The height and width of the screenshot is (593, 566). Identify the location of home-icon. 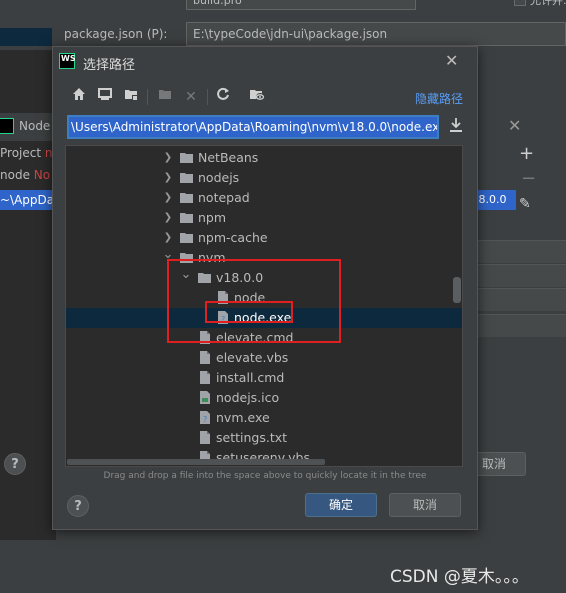
(79, 97).